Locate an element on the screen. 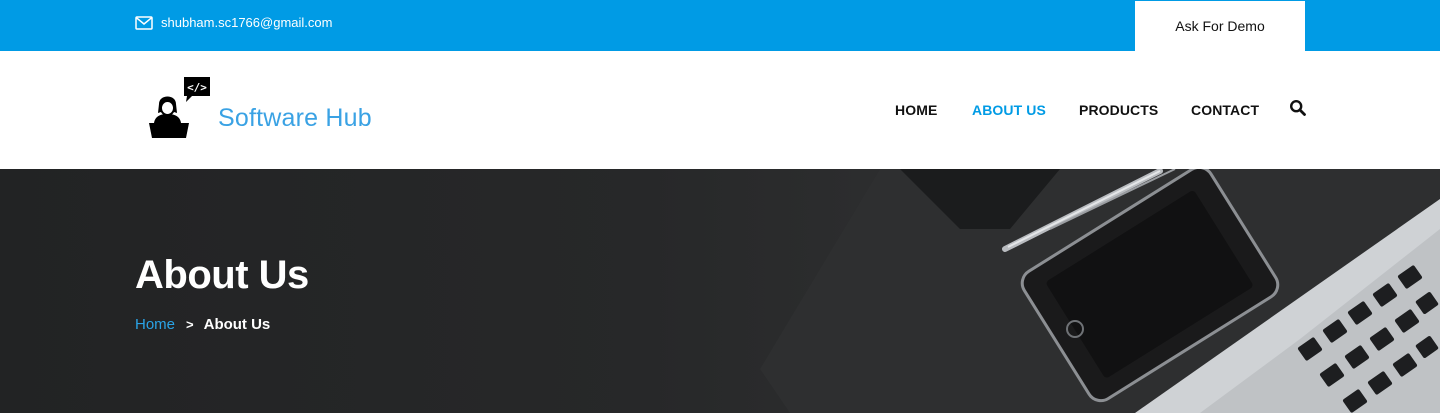 The width and height of the screenshot is (1440, 413). search-icon is located at coordinates (1298, 108).